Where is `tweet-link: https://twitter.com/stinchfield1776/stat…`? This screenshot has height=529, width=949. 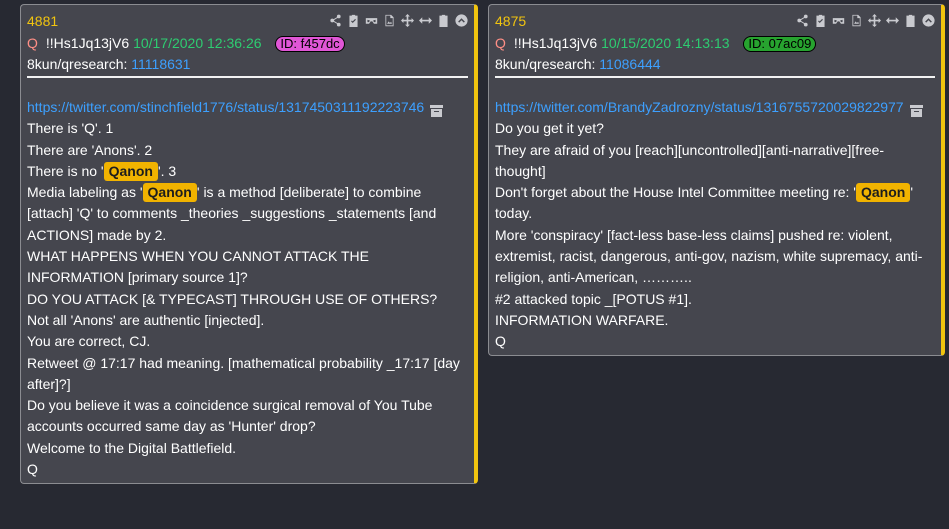
tweet-link: https://twitter.com/stinchfield1776/stat… is located at coordinates (225, 107).